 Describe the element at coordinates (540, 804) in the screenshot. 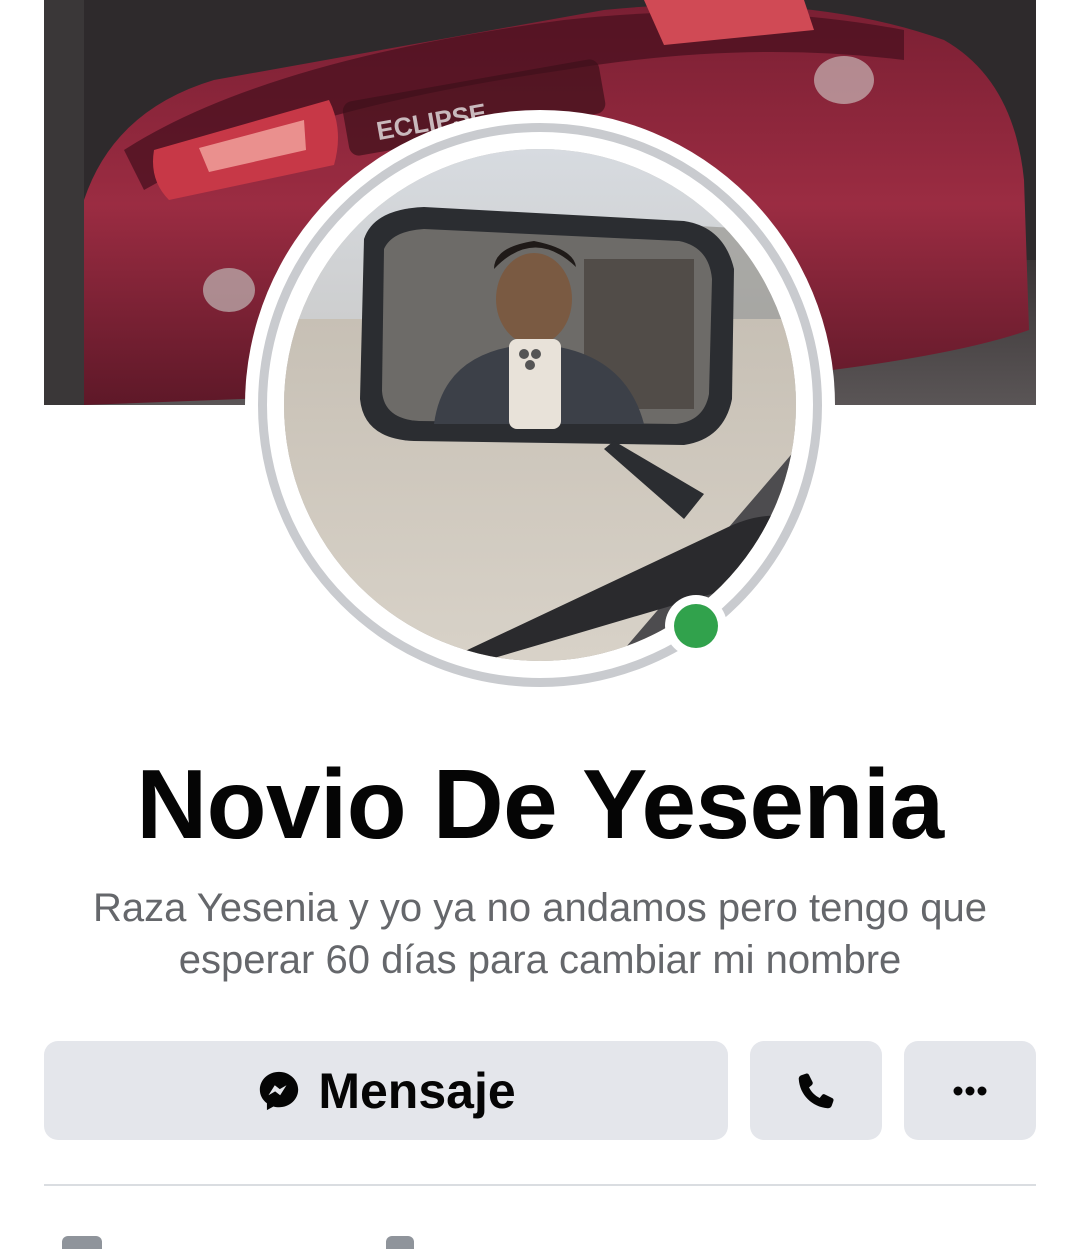

I see `profile-name: Novio De Yesenia` at that location.